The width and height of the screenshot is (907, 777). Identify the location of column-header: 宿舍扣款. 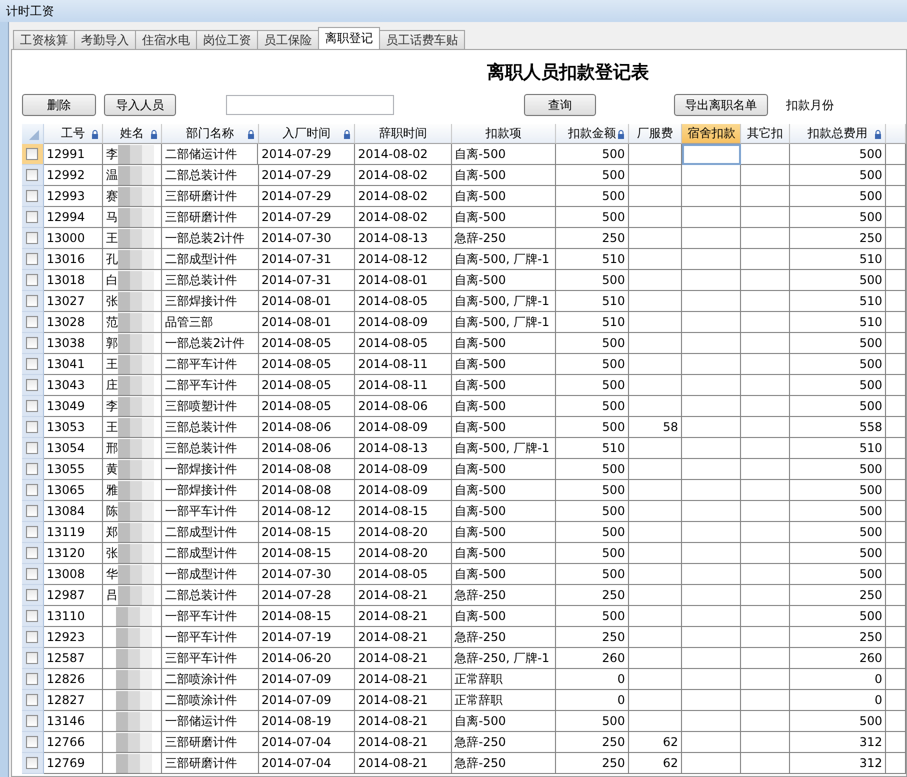
(712, 134).